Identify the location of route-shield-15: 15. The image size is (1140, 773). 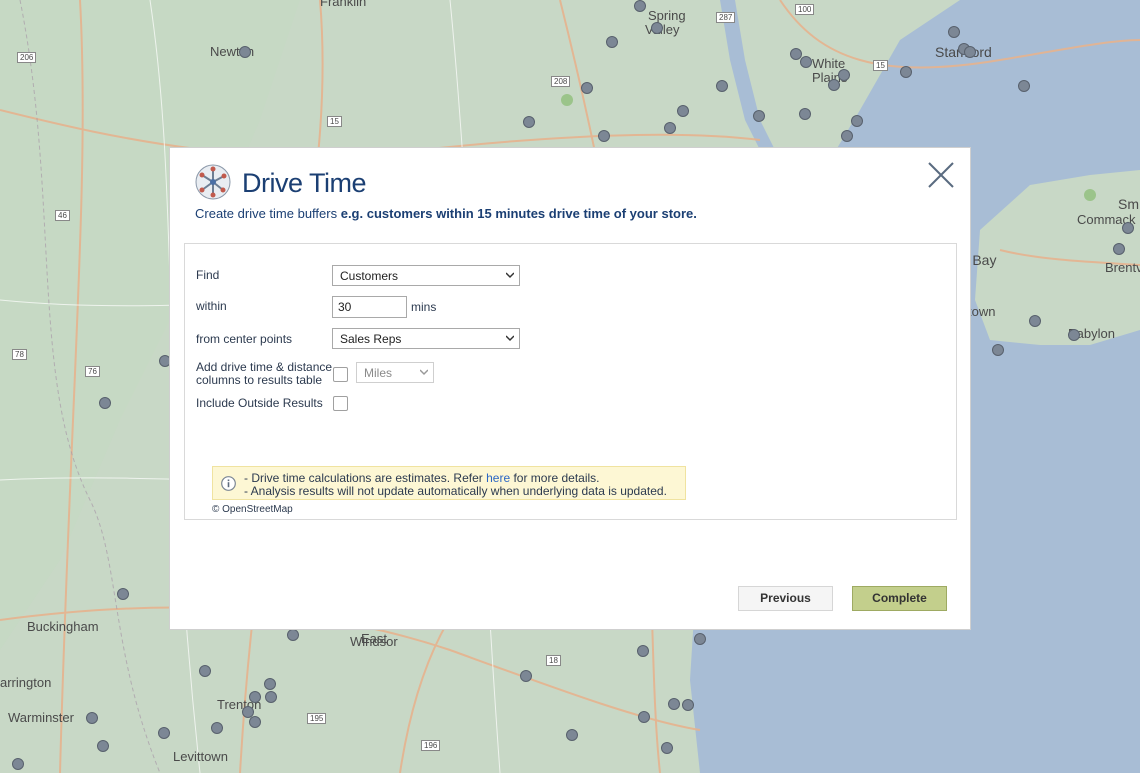
(880, 65).